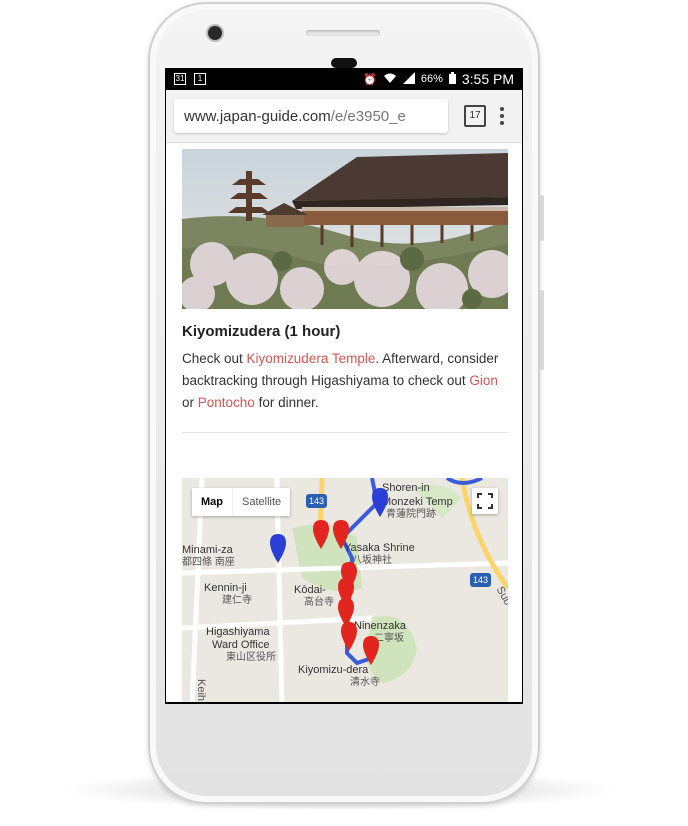 This screenshot has width=688, height=826. What do you see at coordinates (370, 79) in the screenshot?
I see `alarm-icon: ⏰` at bounding box center [370, 79].